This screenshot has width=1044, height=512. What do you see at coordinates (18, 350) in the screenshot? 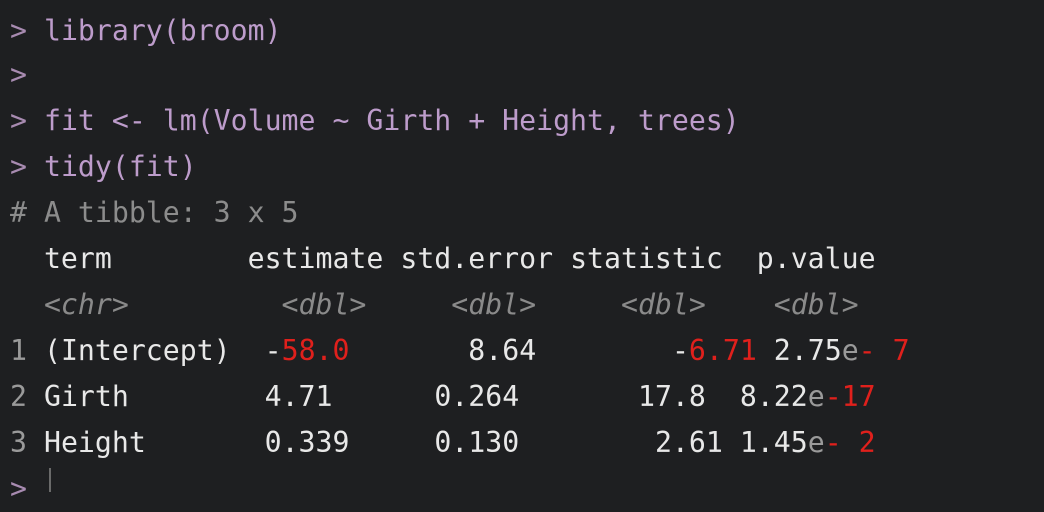
I see `row-index: 1` at bounding box center [18, 350].